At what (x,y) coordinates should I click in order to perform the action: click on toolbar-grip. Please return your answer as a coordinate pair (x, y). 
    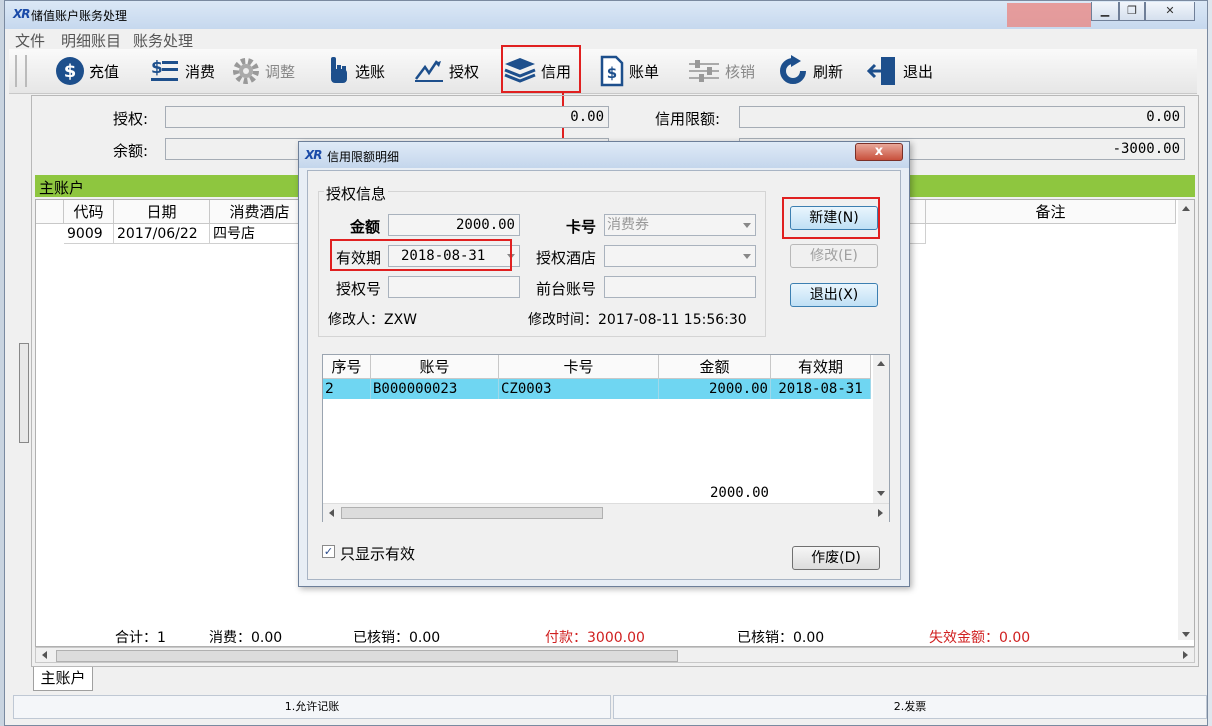
    Looking at the image, I should click on (21, 71).